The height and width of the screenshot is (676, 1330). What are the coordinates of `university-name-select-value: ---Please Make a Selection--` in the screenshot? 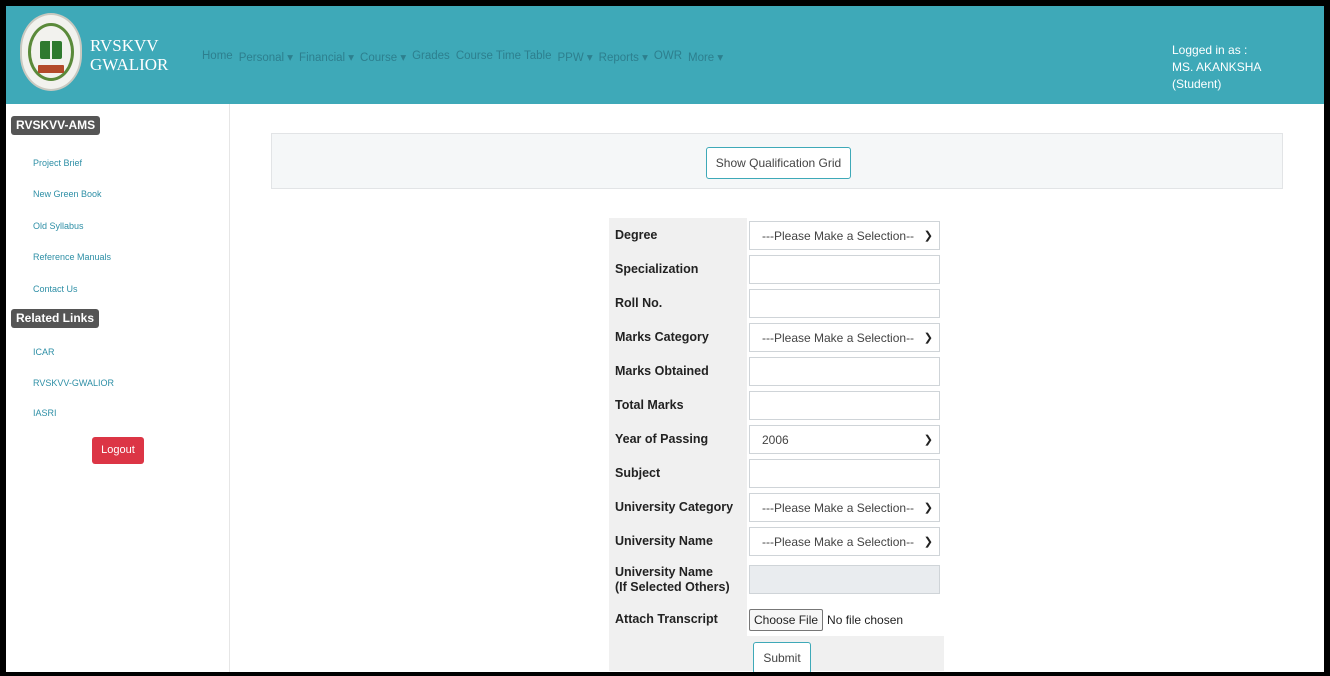 It's located at (838, 541).